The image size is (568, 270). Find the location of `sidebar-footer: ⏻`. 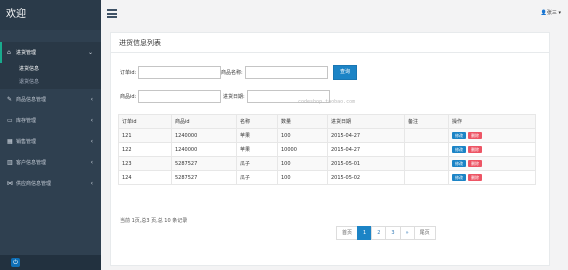

sidebar-footer: ⏻ is located at coordinates (50, 262).